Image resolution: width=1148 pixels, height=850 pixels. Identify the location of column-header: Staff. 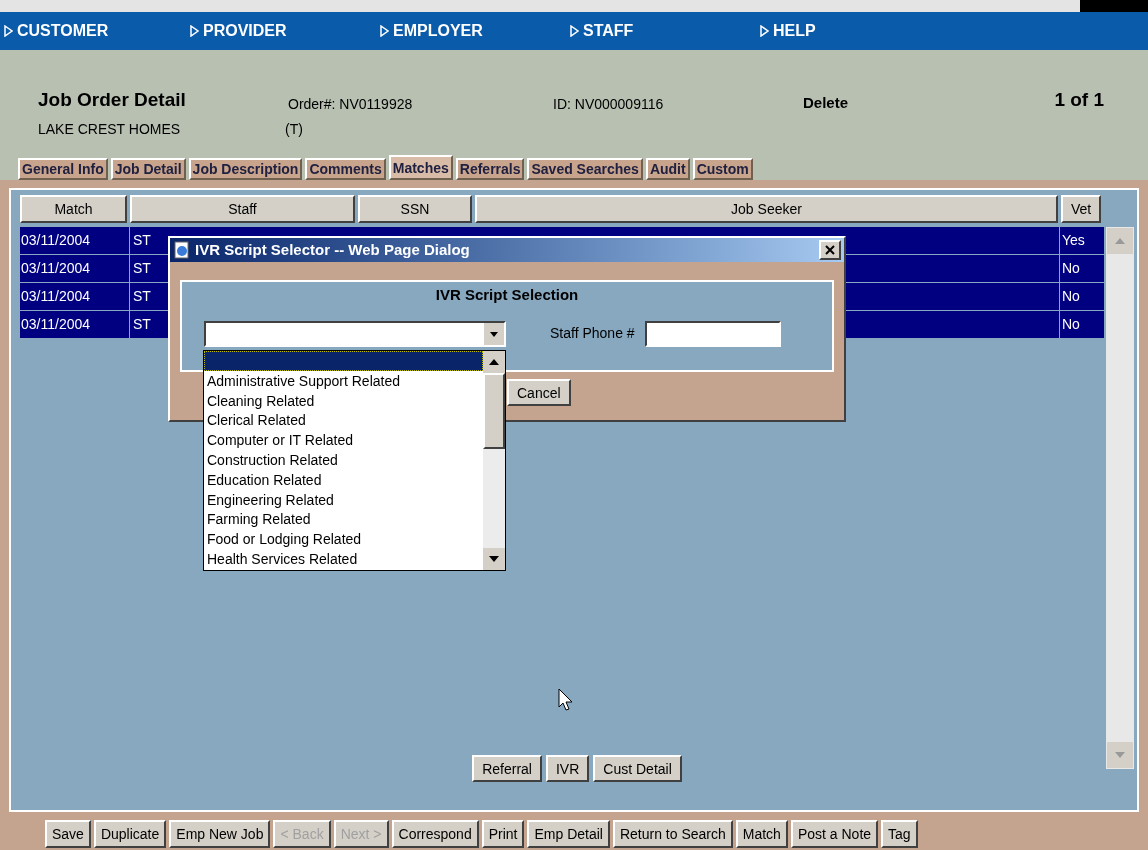
(242, 209).